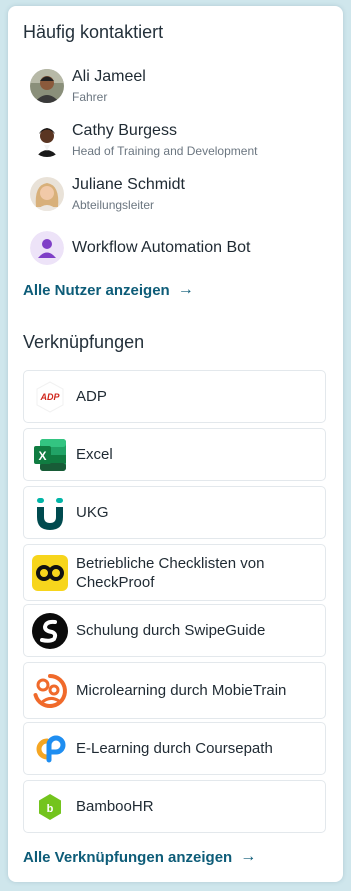 This screenshot has width=351, height=891. What do you see at coordinates (90, 97) in the screenshot?
I see `contact-role: Fahrer` at bounding box center [90, 97].